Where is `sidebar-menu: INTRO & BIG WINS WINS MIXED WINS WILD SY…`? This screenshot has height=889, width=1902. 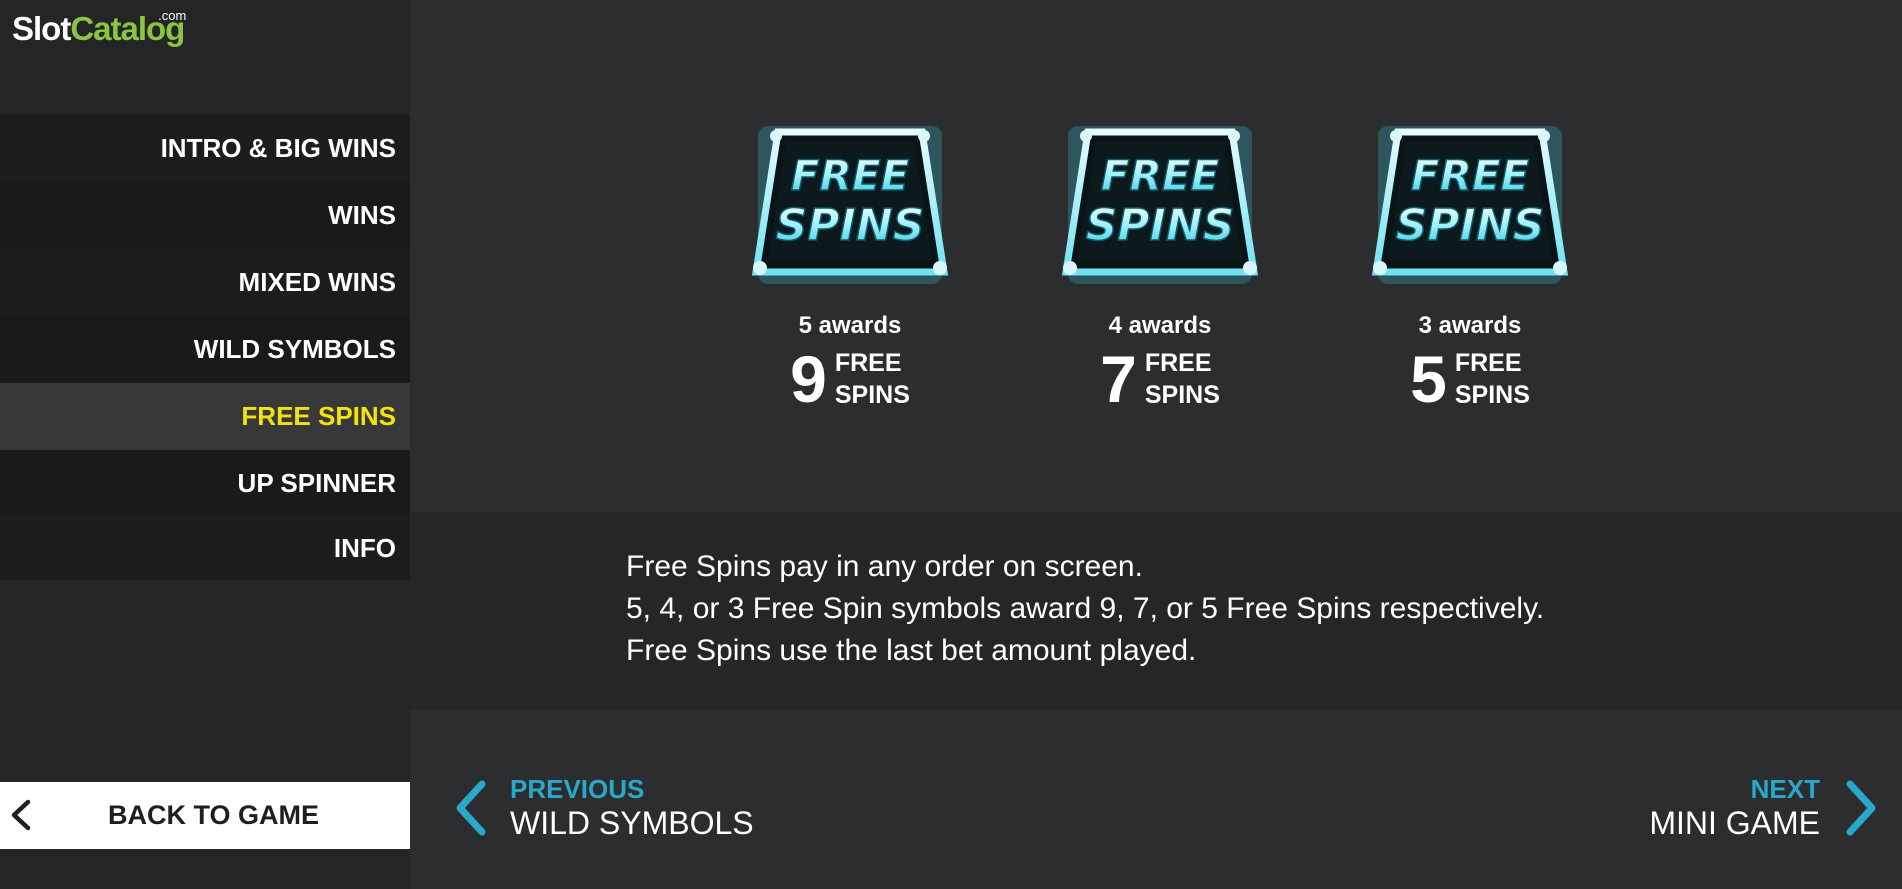 sidebar-menu: INTRO & BIG WINS WINS MIXED WINS WILD SY… is located at coordinates (205, 347).